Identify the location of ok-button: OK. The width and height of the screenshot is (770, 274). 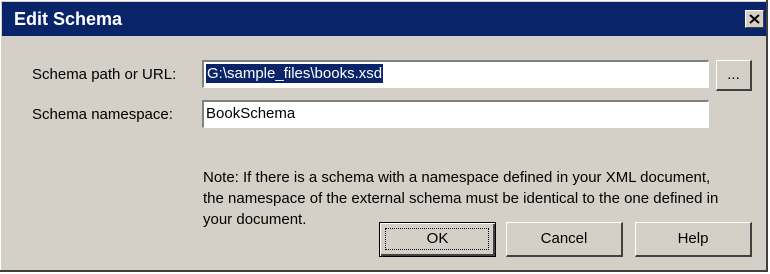
(437, 239).